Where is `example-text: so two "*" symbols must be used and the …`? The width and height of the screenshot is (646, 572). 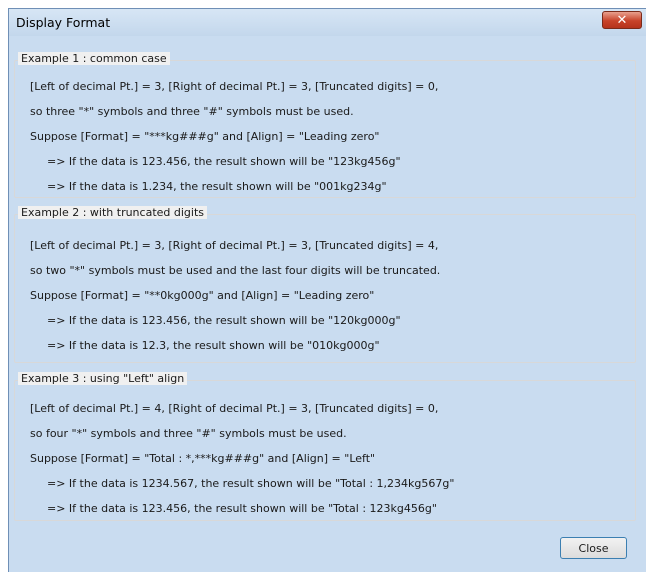
example-text: so two "*" symbols must be used and the … is located at coordinates (235, 270).